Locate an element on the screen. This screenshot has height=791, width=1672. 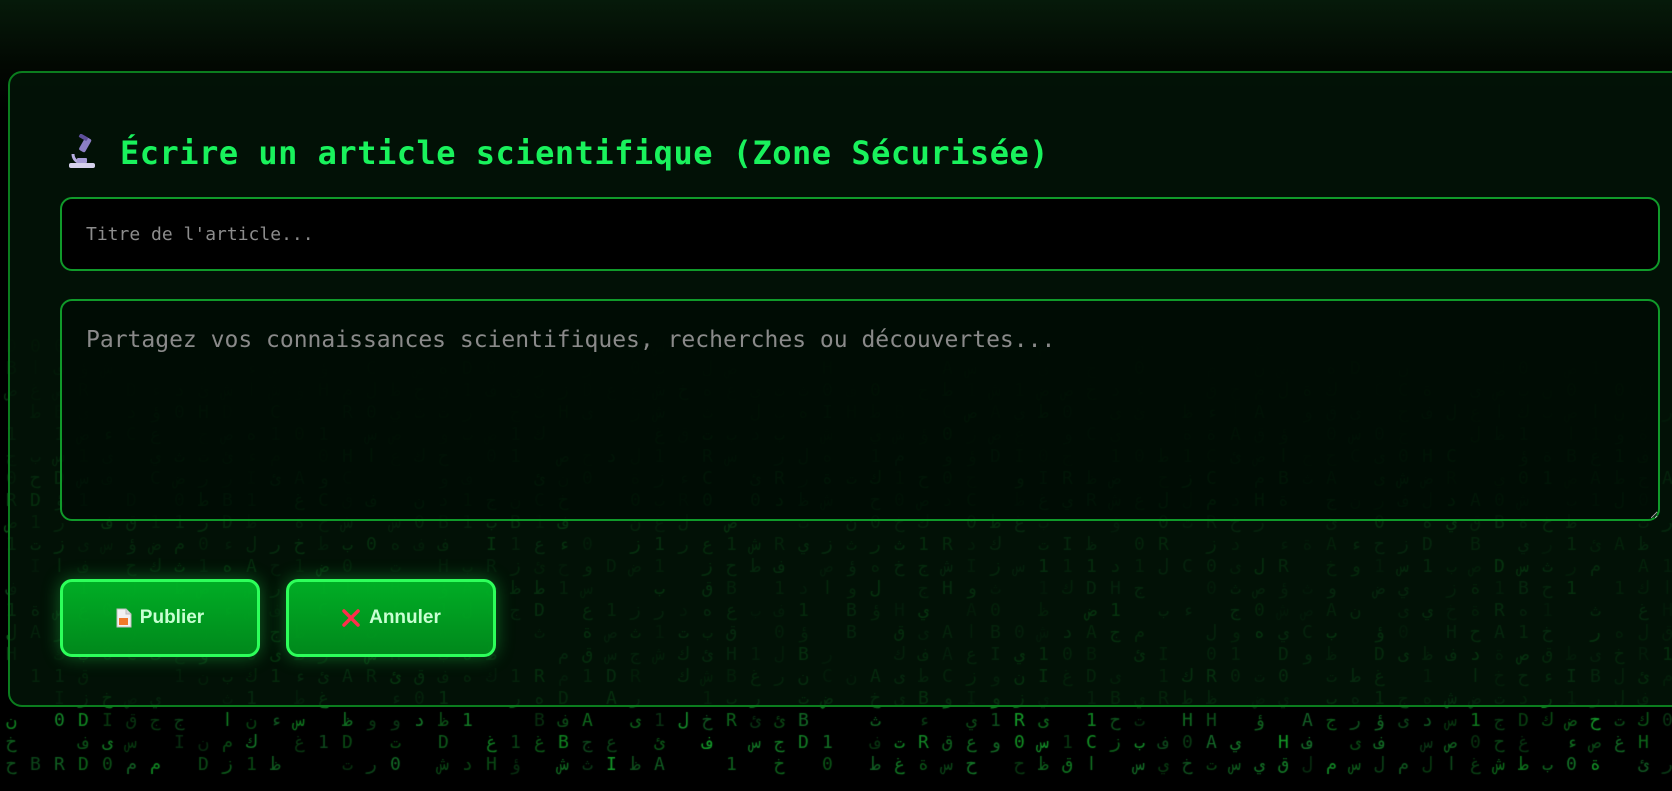
article-title-input is located at coordinates (860, 234).